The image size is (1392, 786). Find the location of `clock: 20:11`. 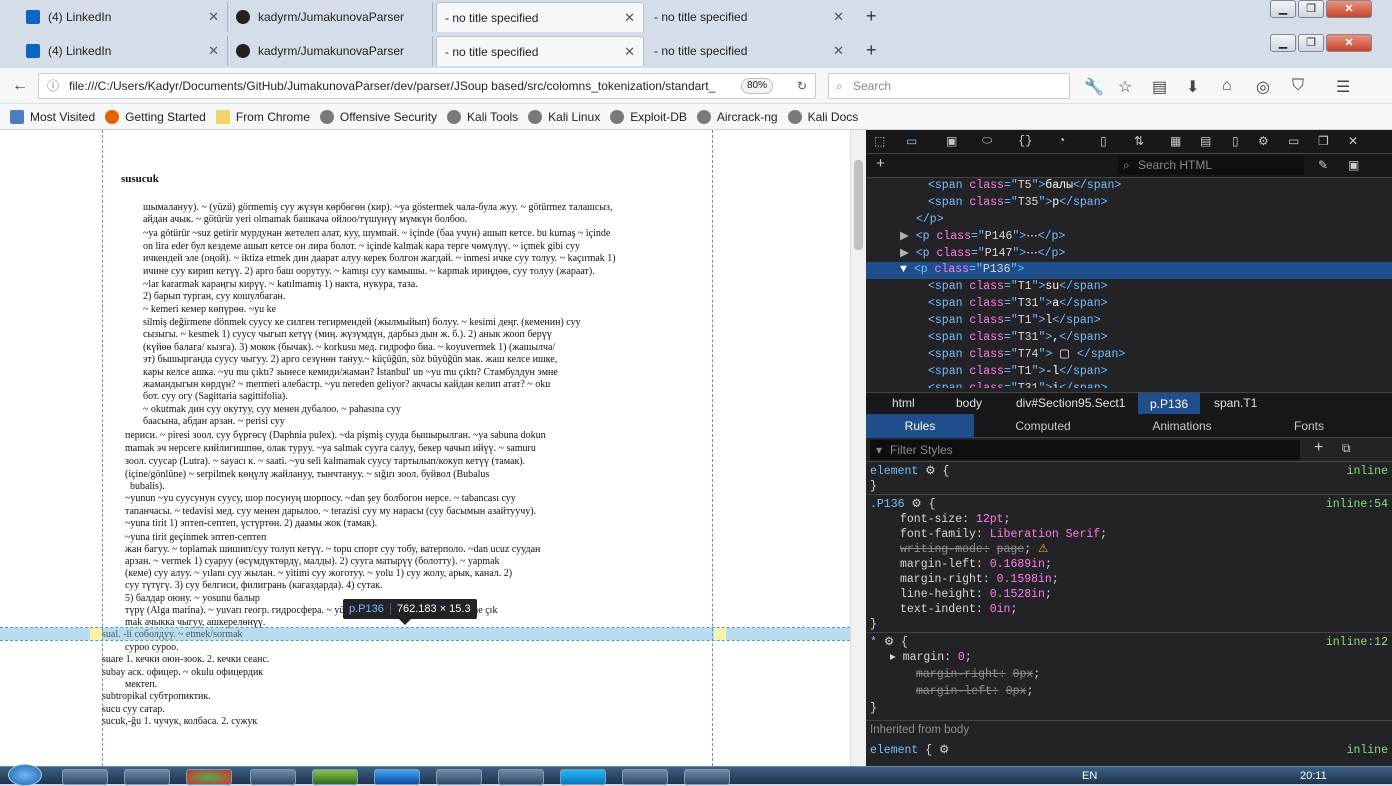

clock: 20:11 is located at coordinates (1313, 776).